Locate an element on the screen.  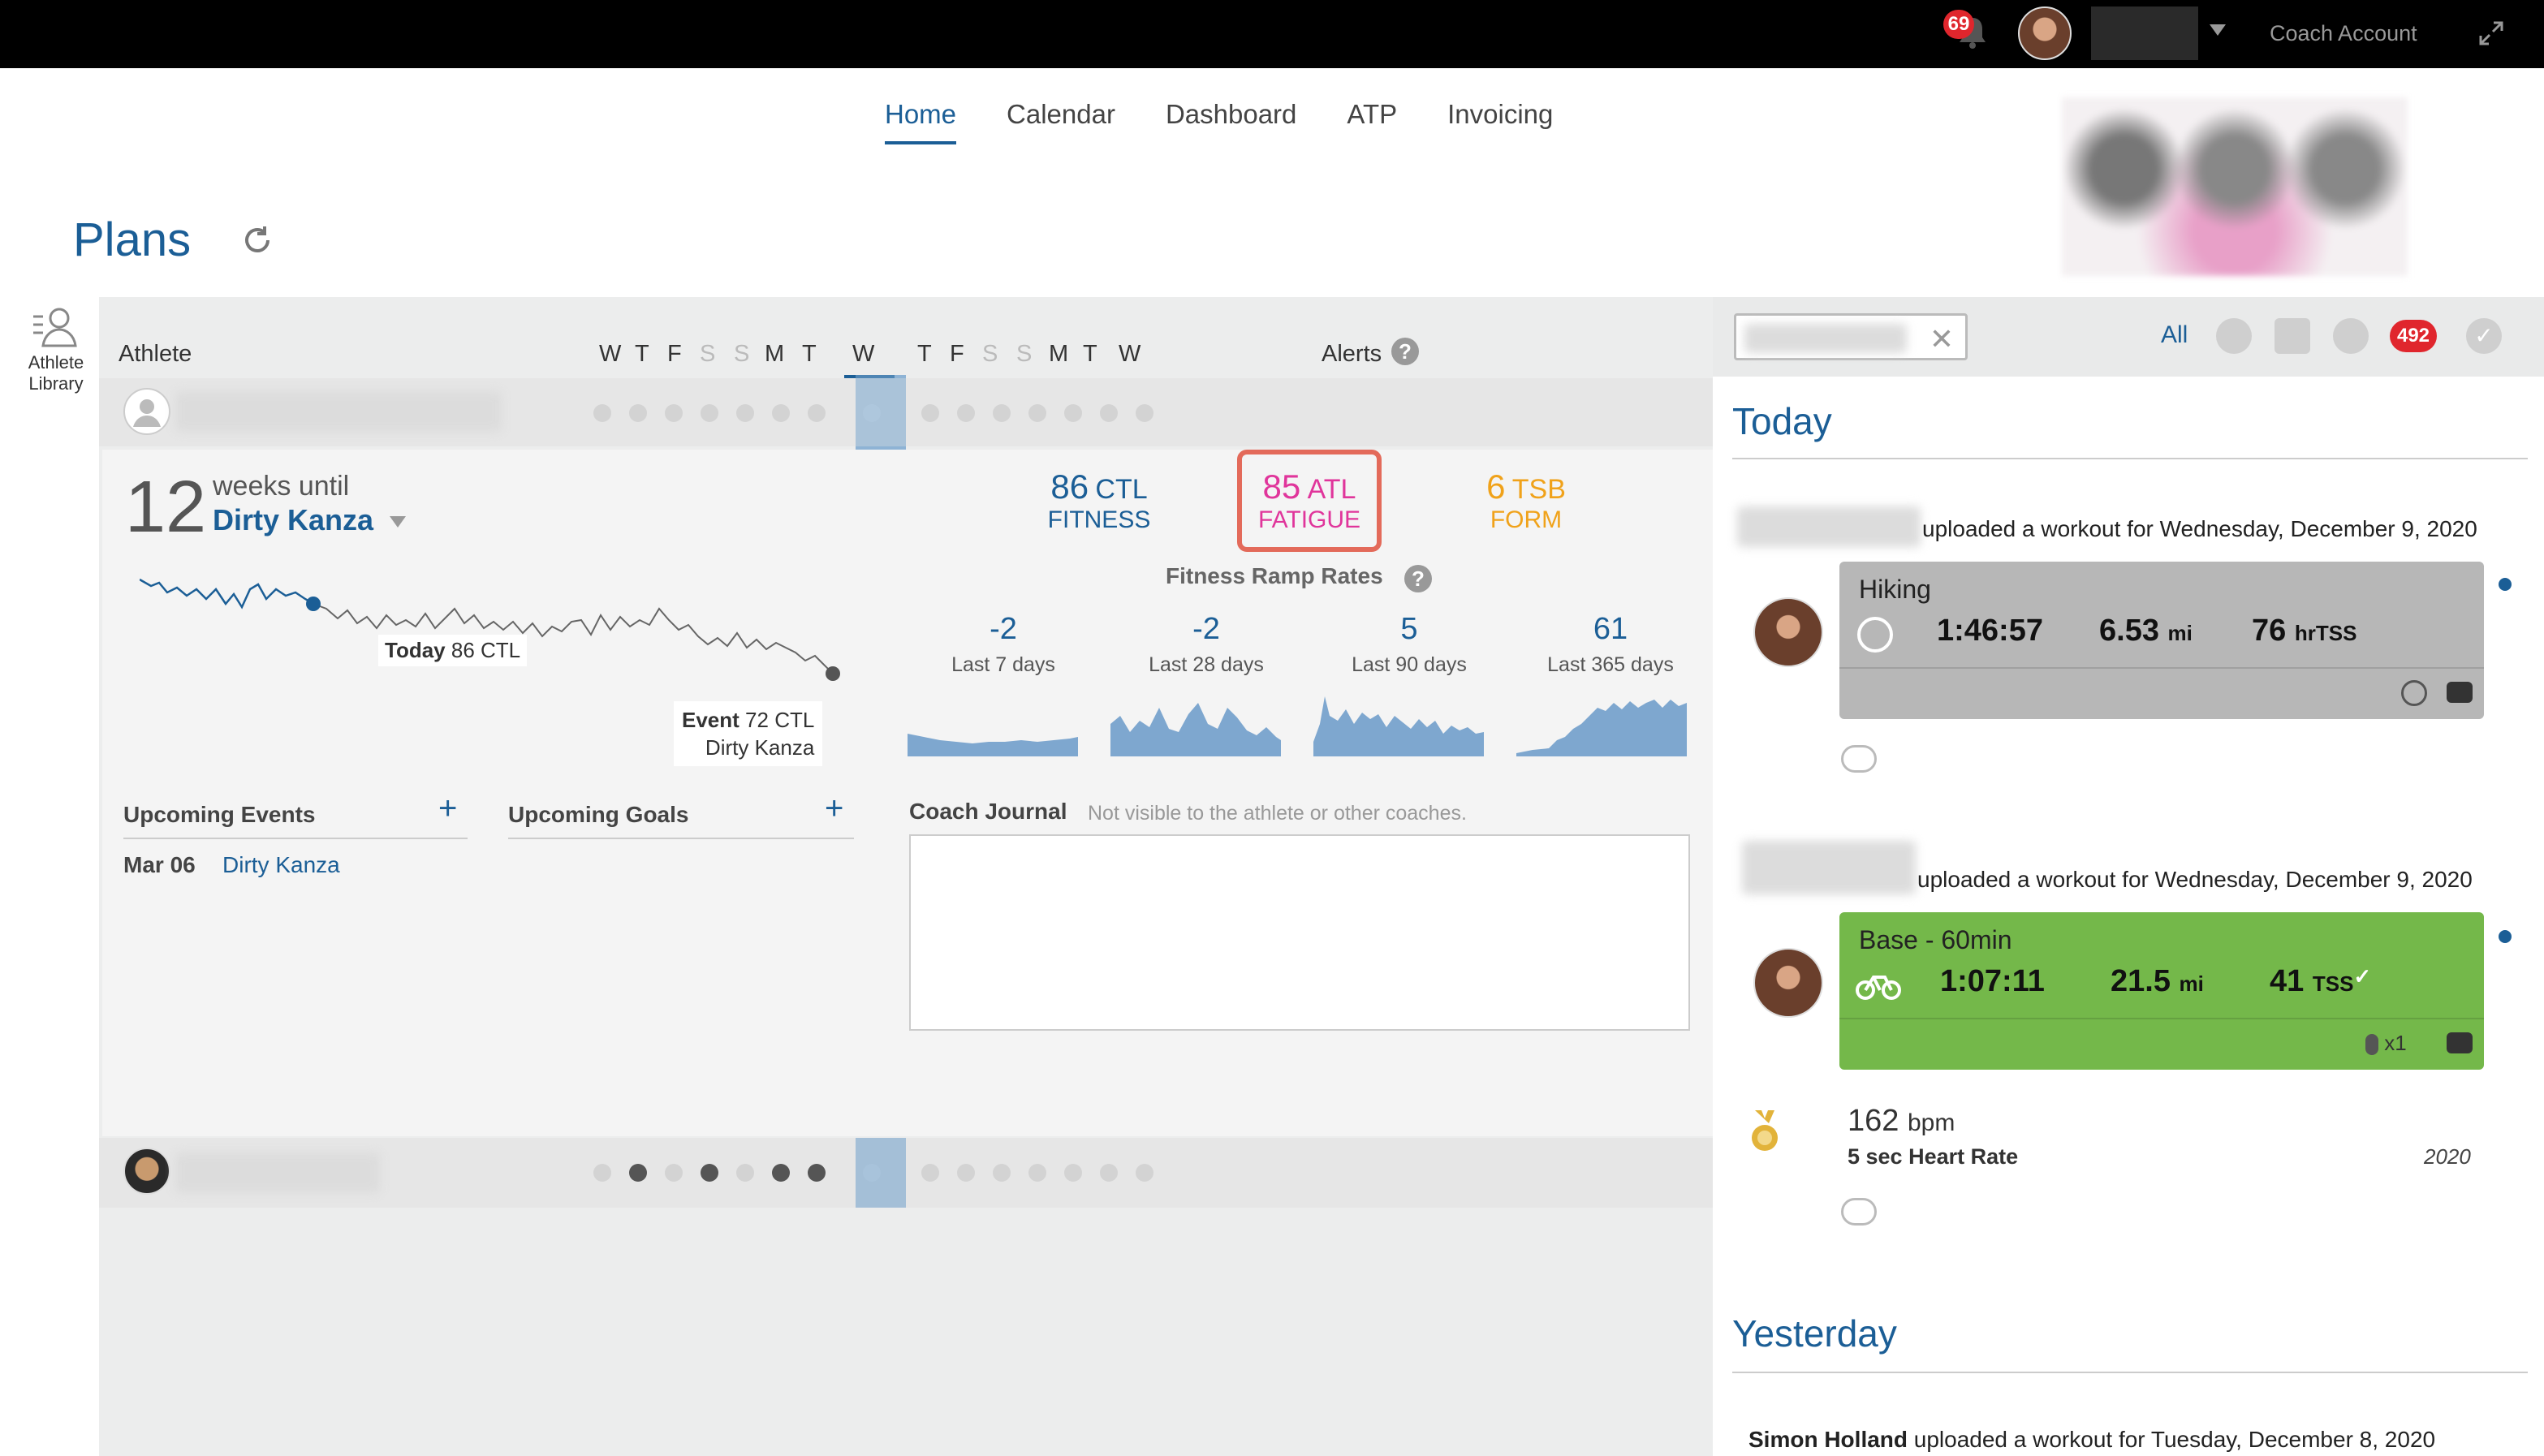
event-ctl-value: 72 CTL is located at coordinates (780, 720).